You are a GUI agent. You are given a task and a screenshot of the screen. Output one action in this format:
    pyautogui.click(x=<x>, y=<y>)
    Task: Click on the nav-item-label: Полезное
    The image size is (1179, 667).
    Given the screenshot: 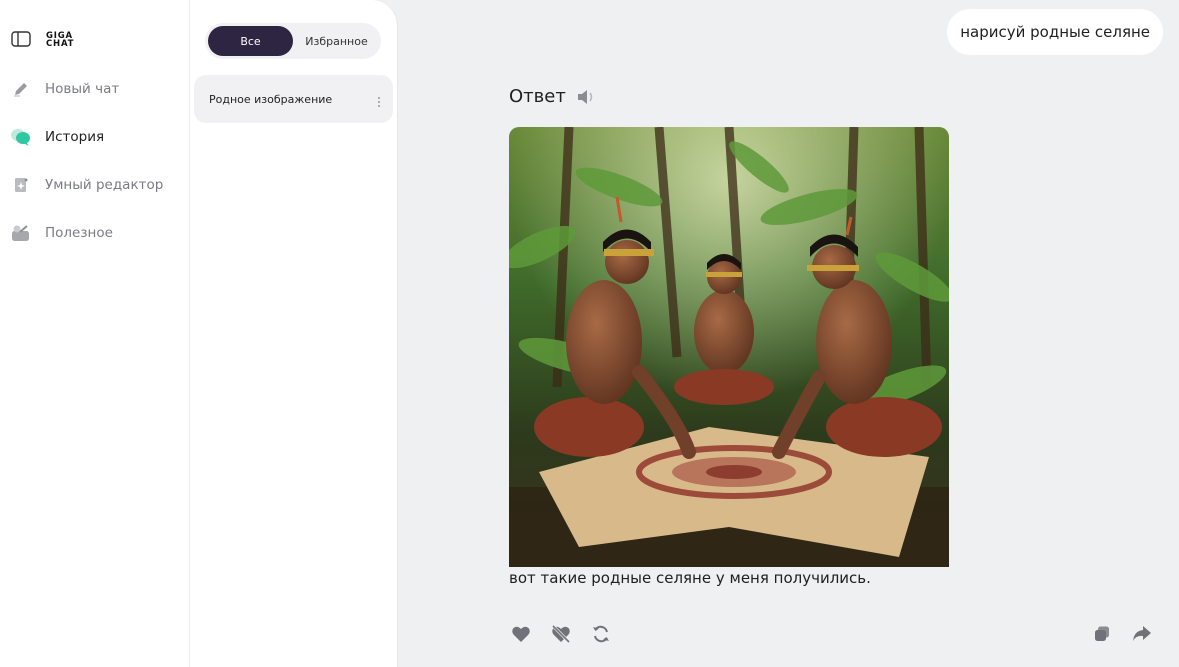 What is the action you would take?
    pyautogui.click(x=79, y=233)
    